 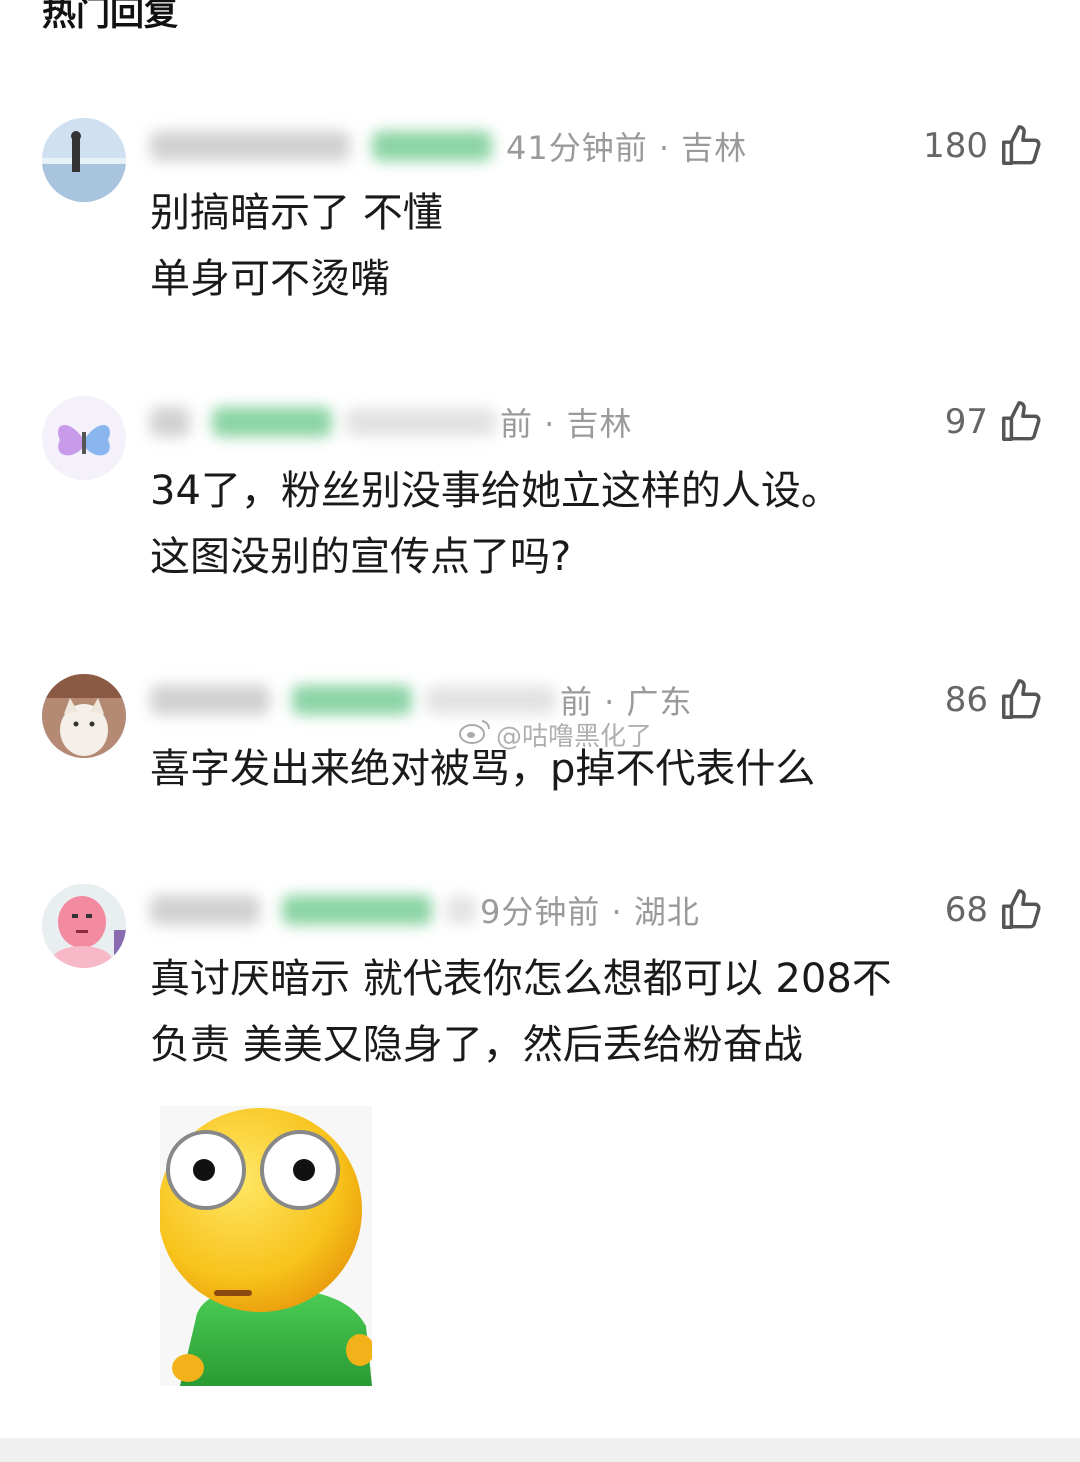 What do you see at coordinates (966, 422) in the screenshot?
I see `like-count: 97` at bounding box center [966, 422].